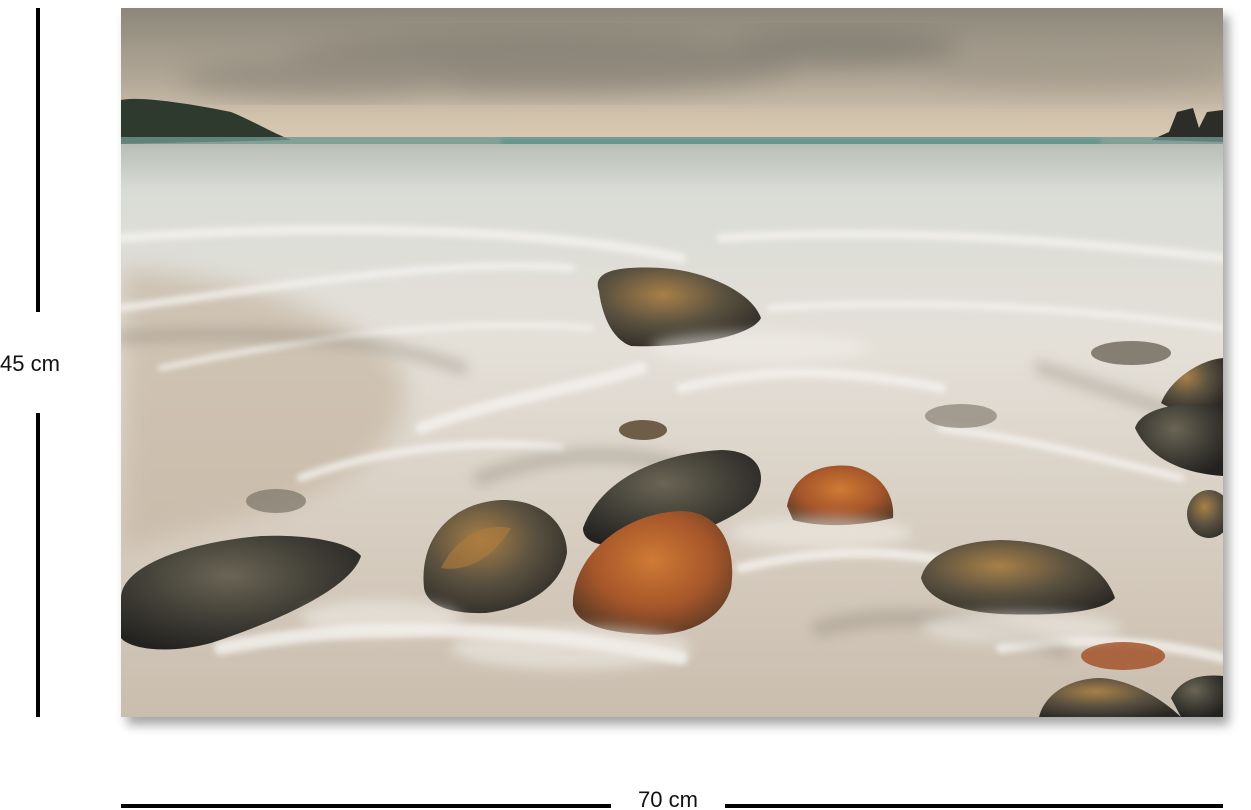 This screenshot has width=1251, height=810. What do you see at coordinates (668, 798) in the screenshot?
I see `width-dimension-label: 70 cm` at bounding box center [668, 798].